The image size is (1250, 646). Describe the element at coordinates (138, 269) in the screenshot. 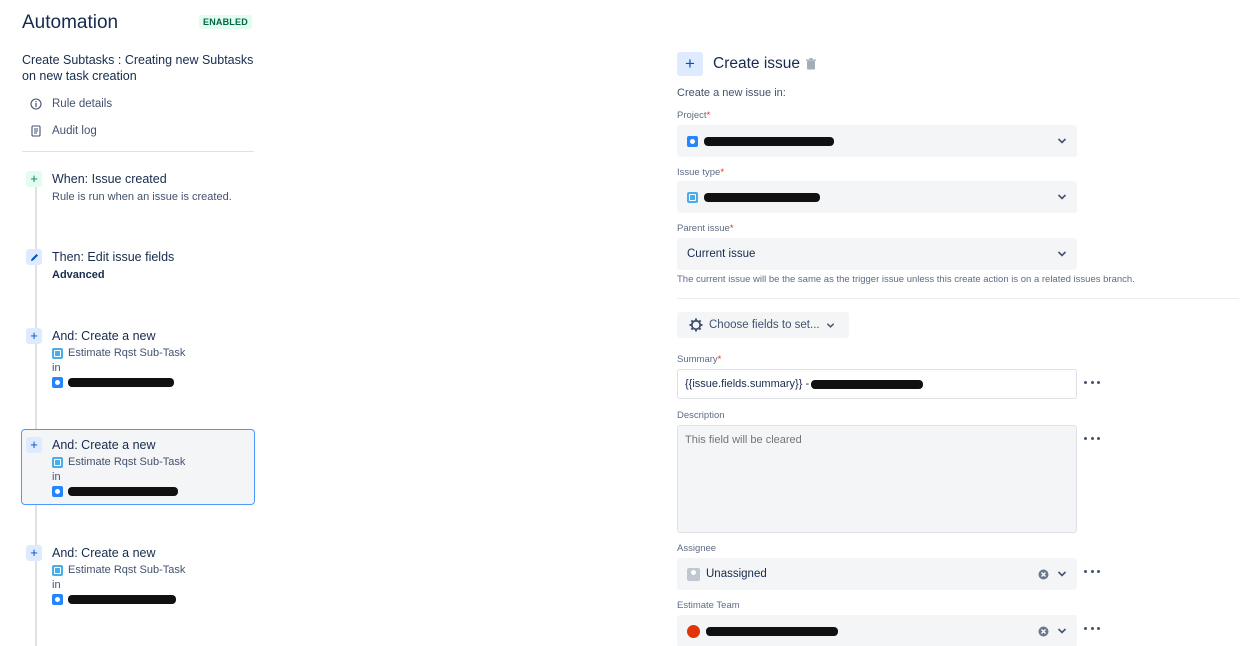

I see `step-edit-issue-fields: Then: Edit issue fields Advanced` at that location.